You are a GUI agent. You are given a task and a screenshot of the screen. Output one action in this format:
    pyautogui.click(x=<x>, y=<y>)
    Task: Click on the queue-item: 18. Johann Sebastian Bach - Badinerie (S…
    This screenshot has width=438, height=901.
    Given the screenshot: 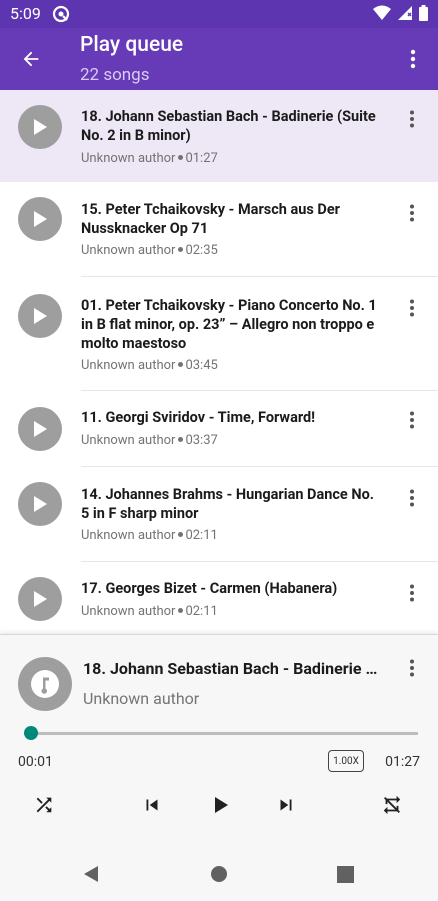 What is the action you would take?
    pyautogui.click(x=219, y=136)
    